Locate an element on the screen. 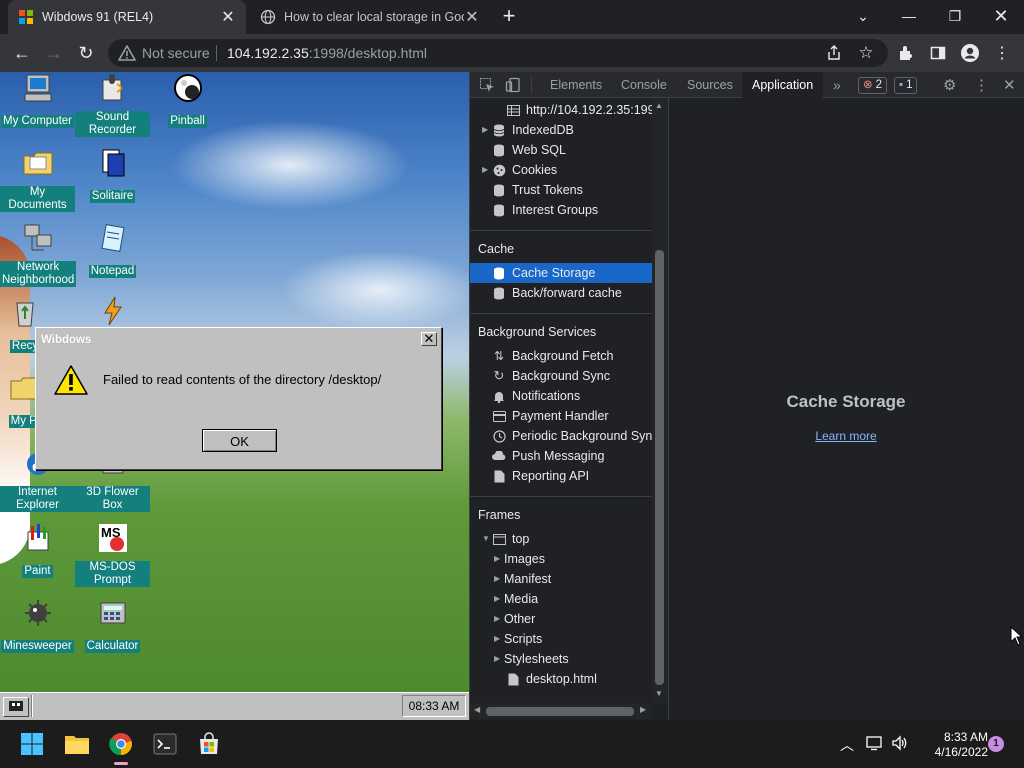 Image resolution: width=1024 pixels, height=768 pixels. address-bar is located at coordinates (498, 53).